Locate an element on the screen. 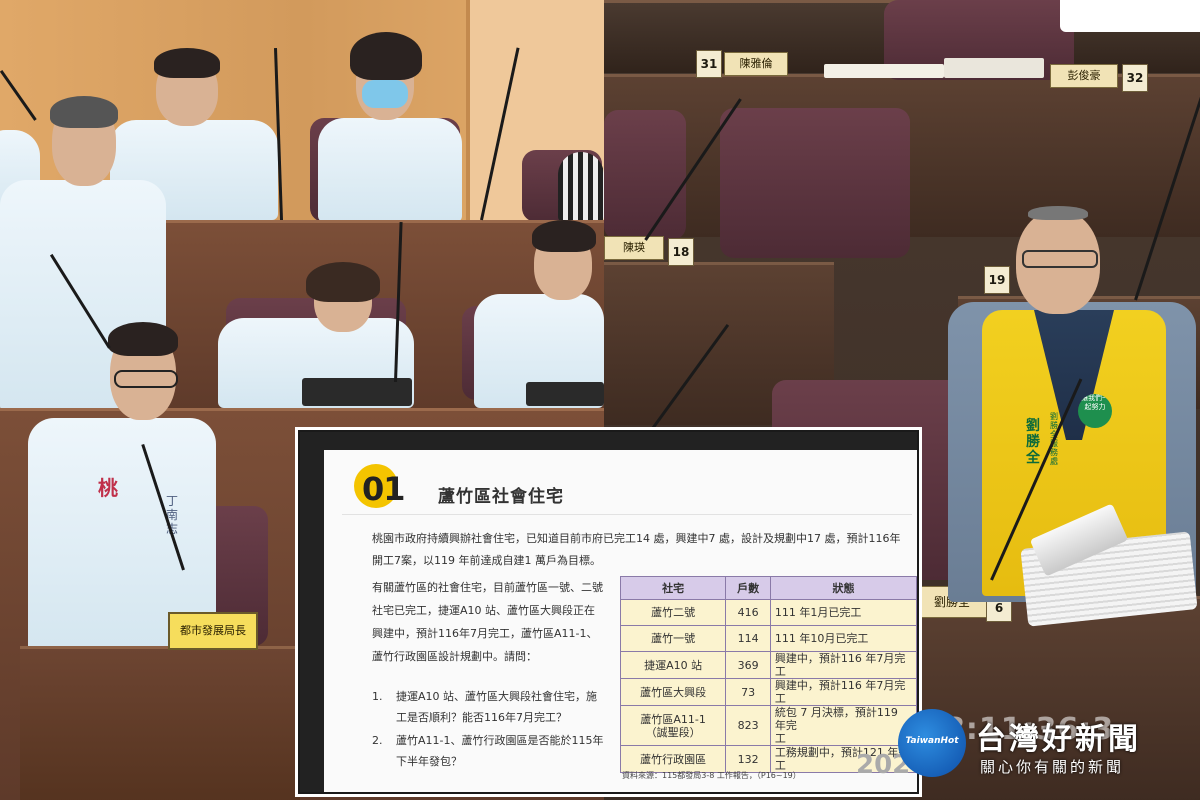 The image size is (1200, 800). table-cell: 蘆竹區大興段 is located at coordinates (673, 692).